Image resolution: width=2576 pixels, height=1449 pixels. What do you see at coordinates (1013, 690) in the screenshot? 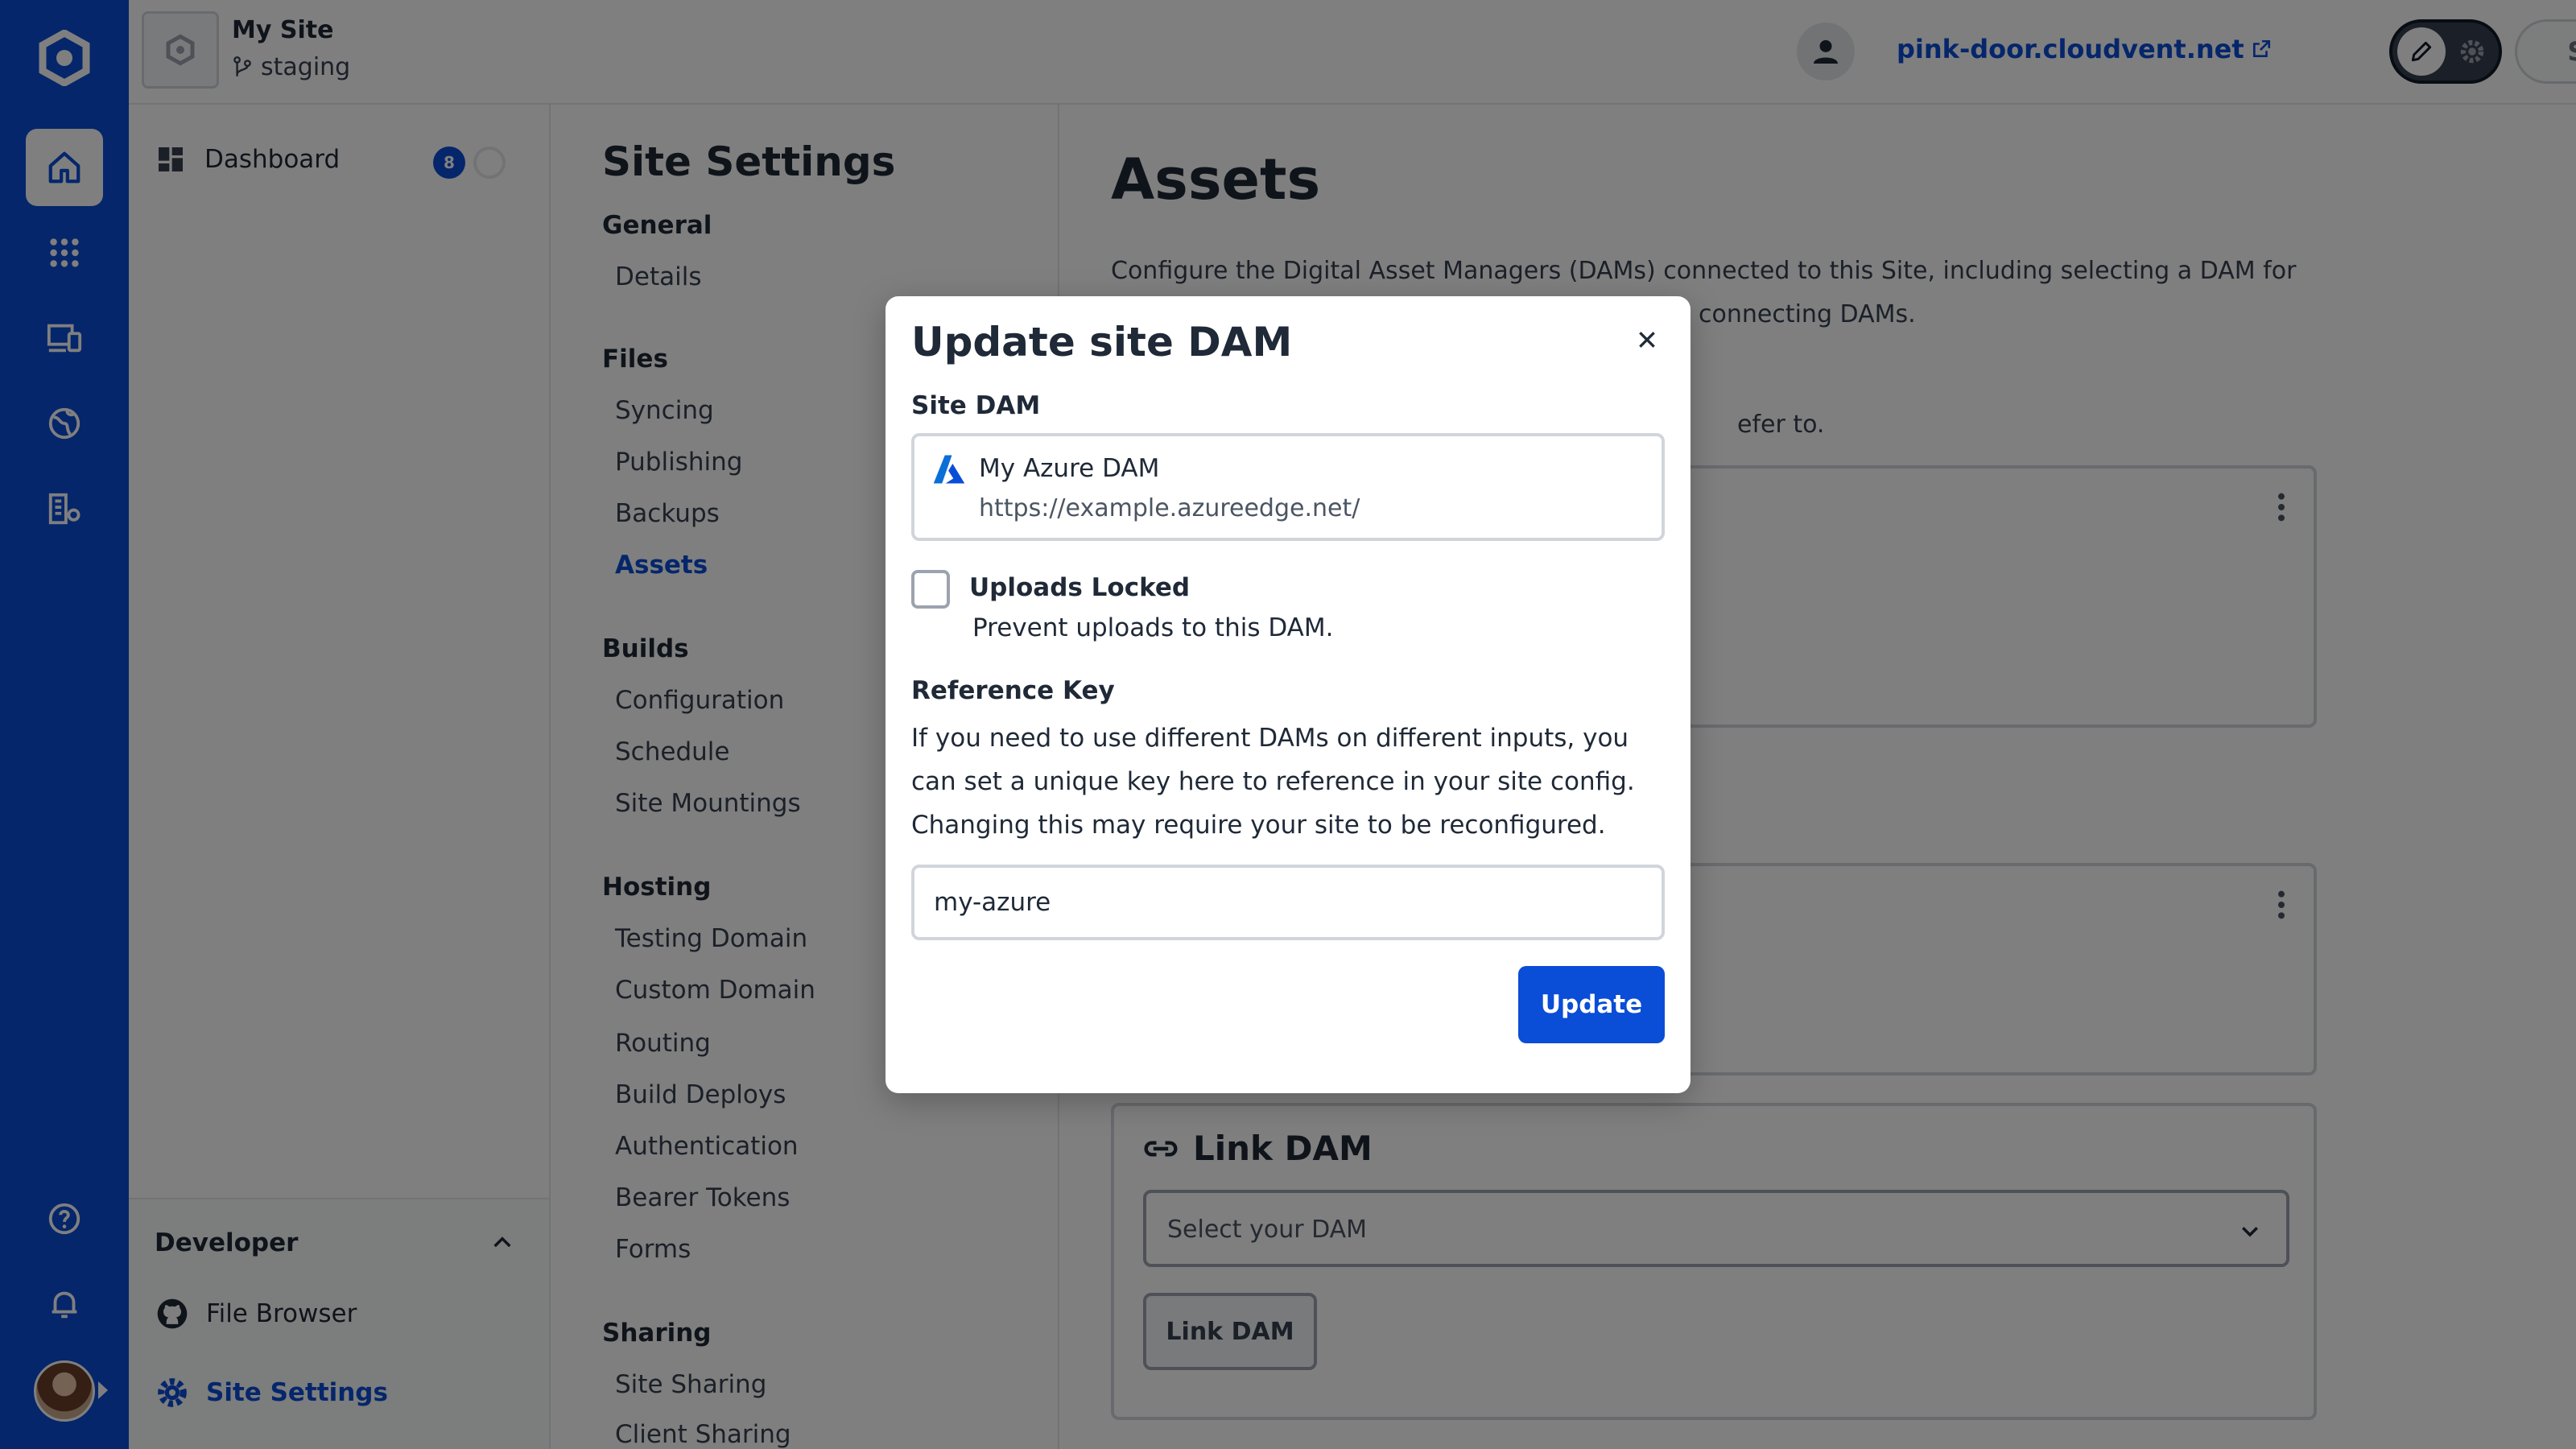
I see `reference-key-label: Reference Key` at bounding box center [1013, 690].